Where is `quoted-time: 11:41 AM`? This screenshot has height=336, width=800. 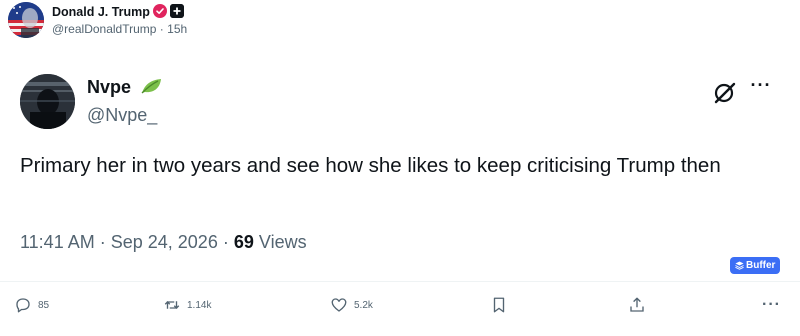
quoted-time: 11:41 AM is located at coordinates (57, 242).